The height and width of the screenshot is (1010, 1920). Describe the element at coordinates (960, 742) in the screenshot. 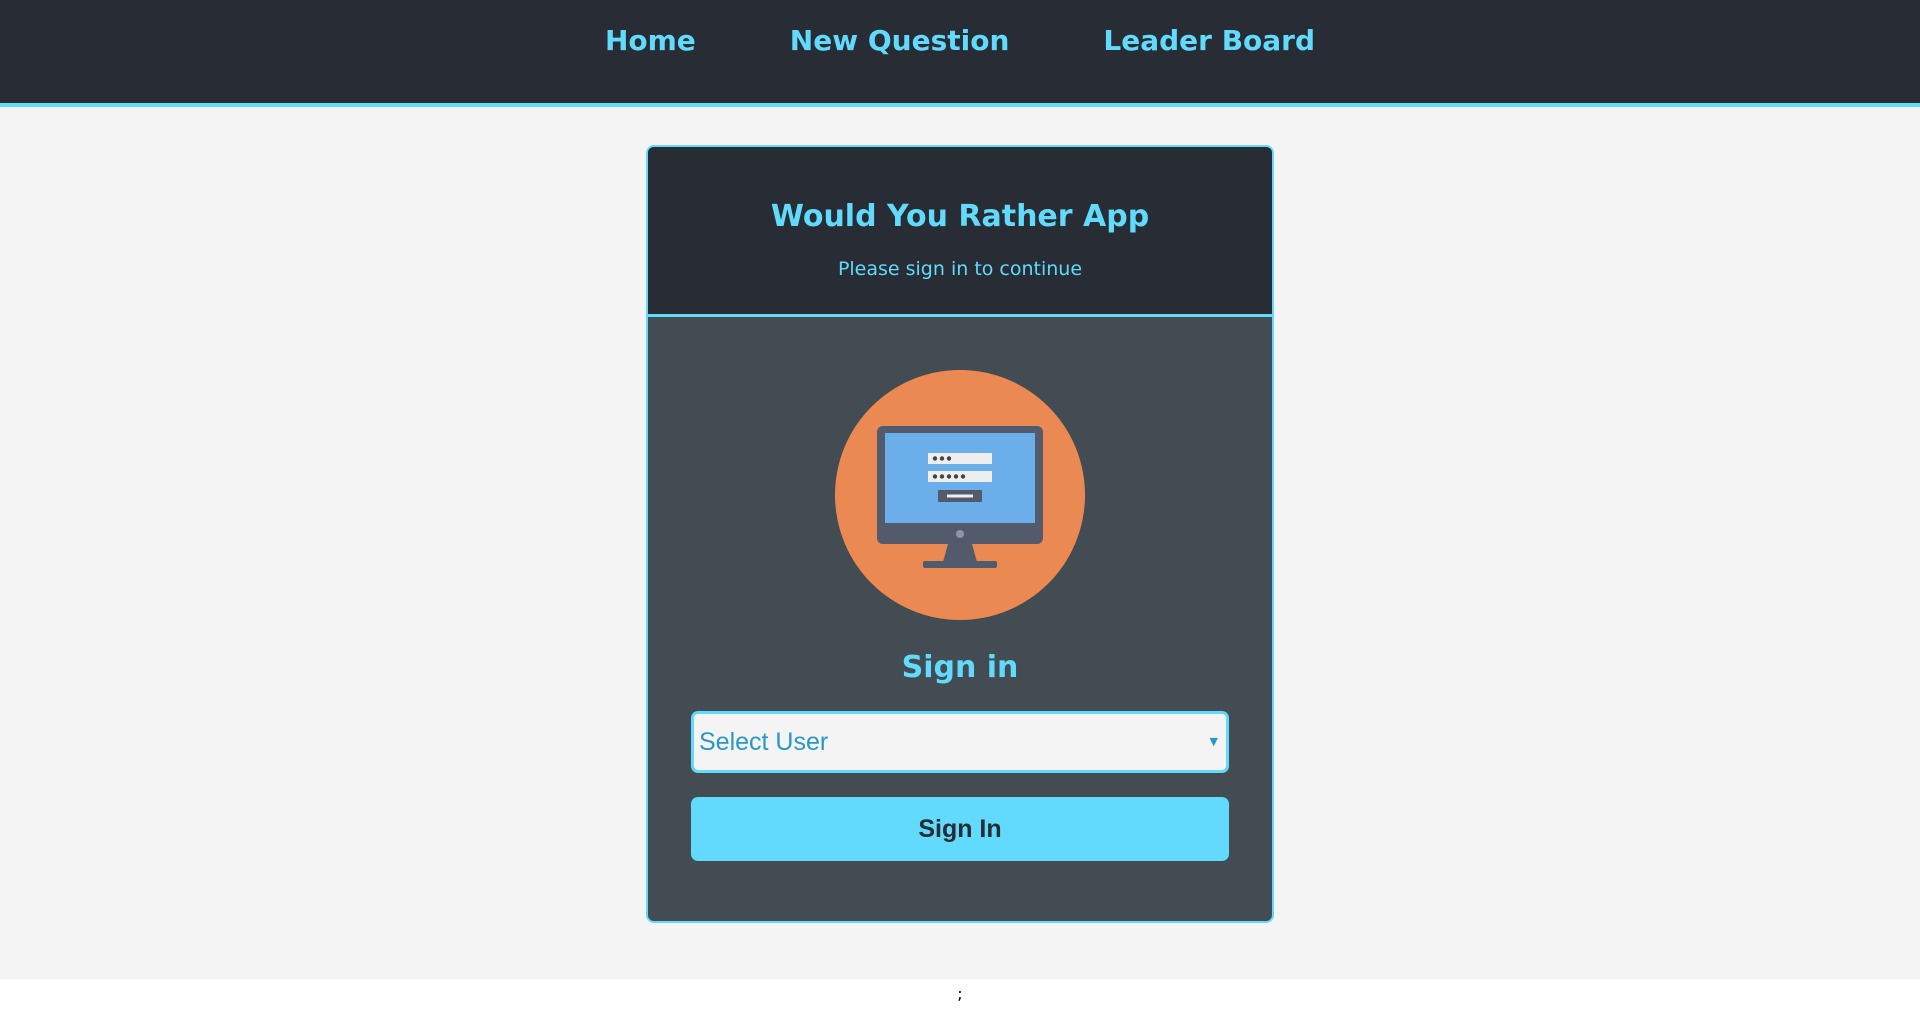

I see `select-user-dropdown: Select User ▼` at that location.